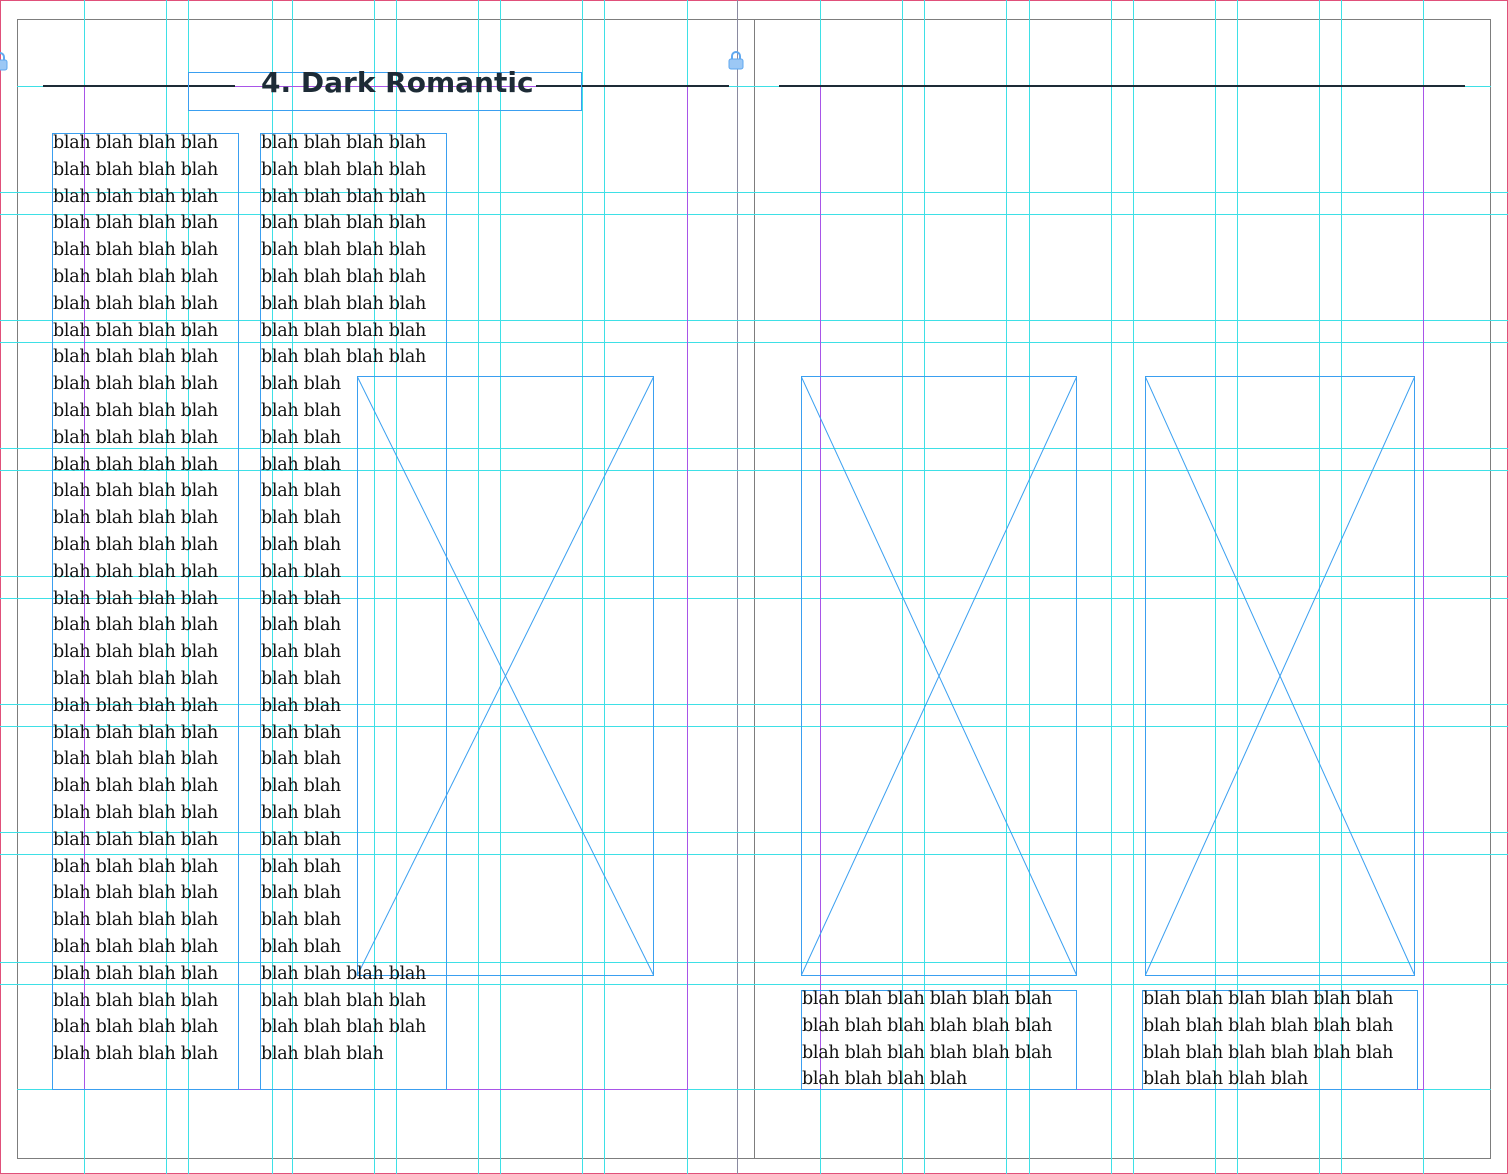 The image size is (1508, 1174). Describe the element at coordinates (737, 587) in the screenshot. I see `spine-line` at that location.